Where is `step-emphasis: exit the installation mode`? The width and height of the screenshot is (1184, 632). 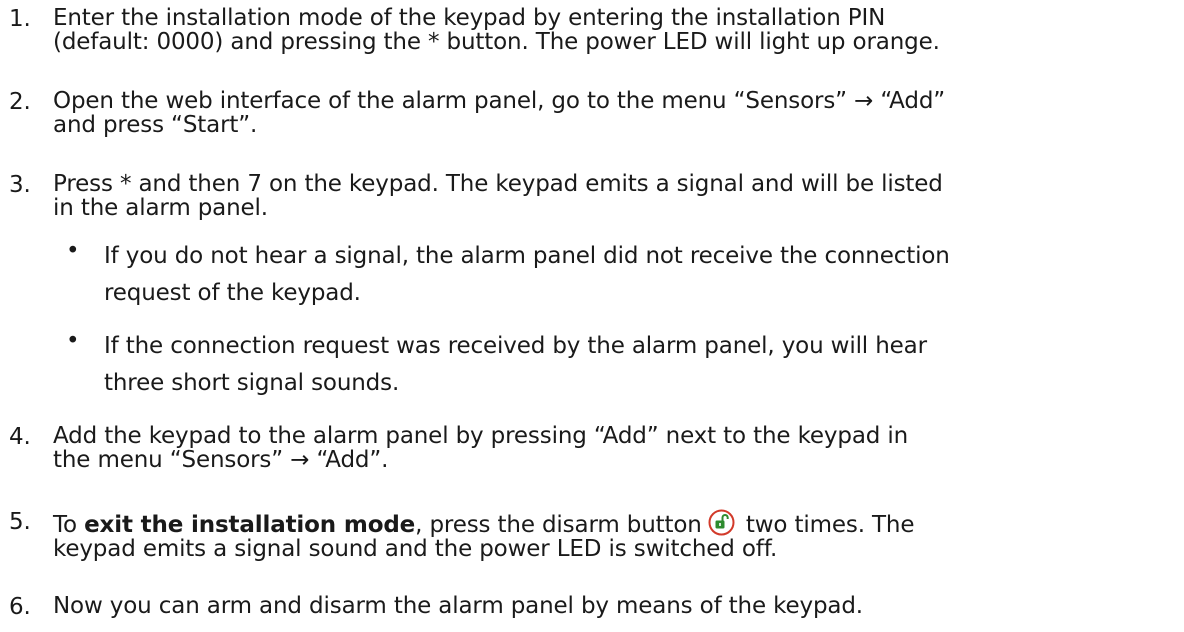
step-emphasis: exit the installation mode is located at coordinates (250, 525).